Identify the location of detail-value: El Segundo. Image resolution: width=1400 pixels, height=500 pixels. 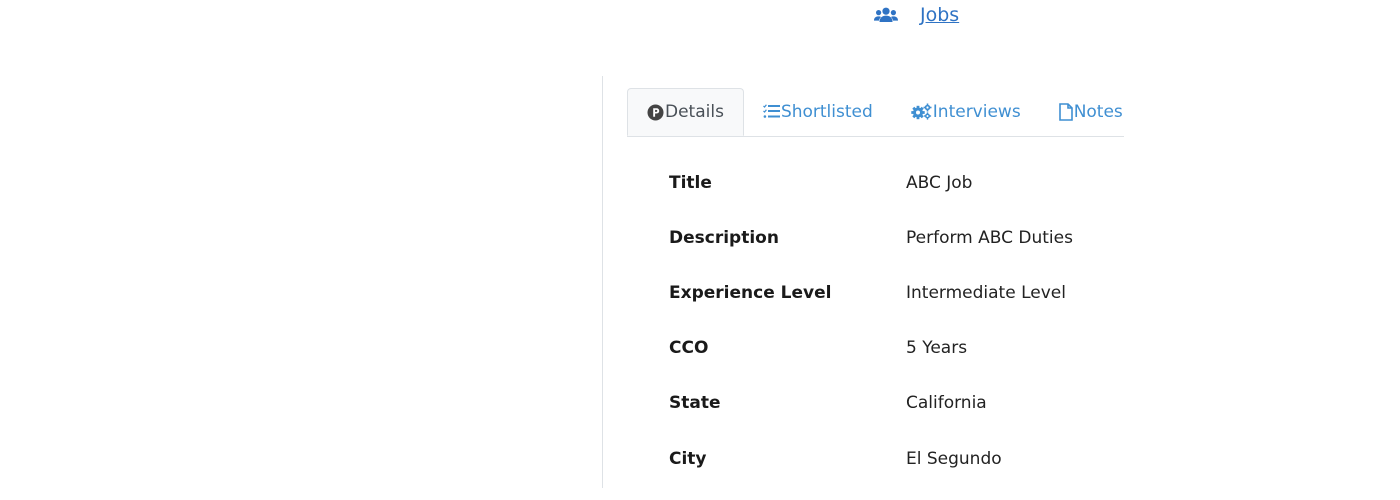
(954, 458).